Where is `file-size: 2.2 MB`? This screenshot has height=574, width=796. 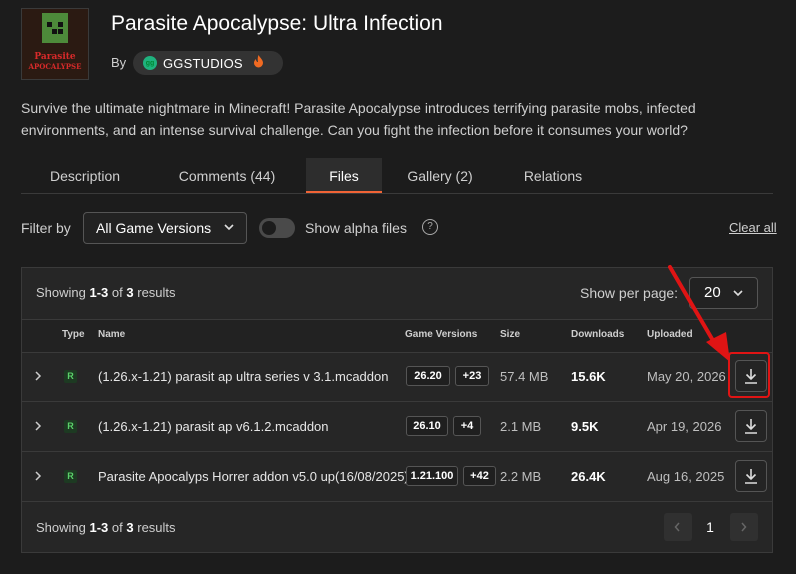
file-size: 2.2 MB is located at coordinates (521, 476).